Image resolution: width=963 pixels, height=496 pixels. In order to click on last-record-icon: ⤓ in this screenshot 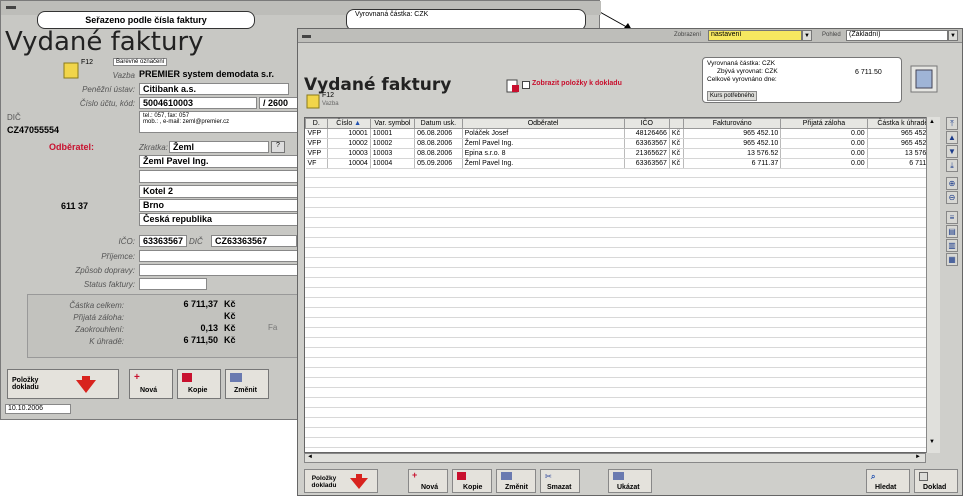, I will do `click(952, 165)`.